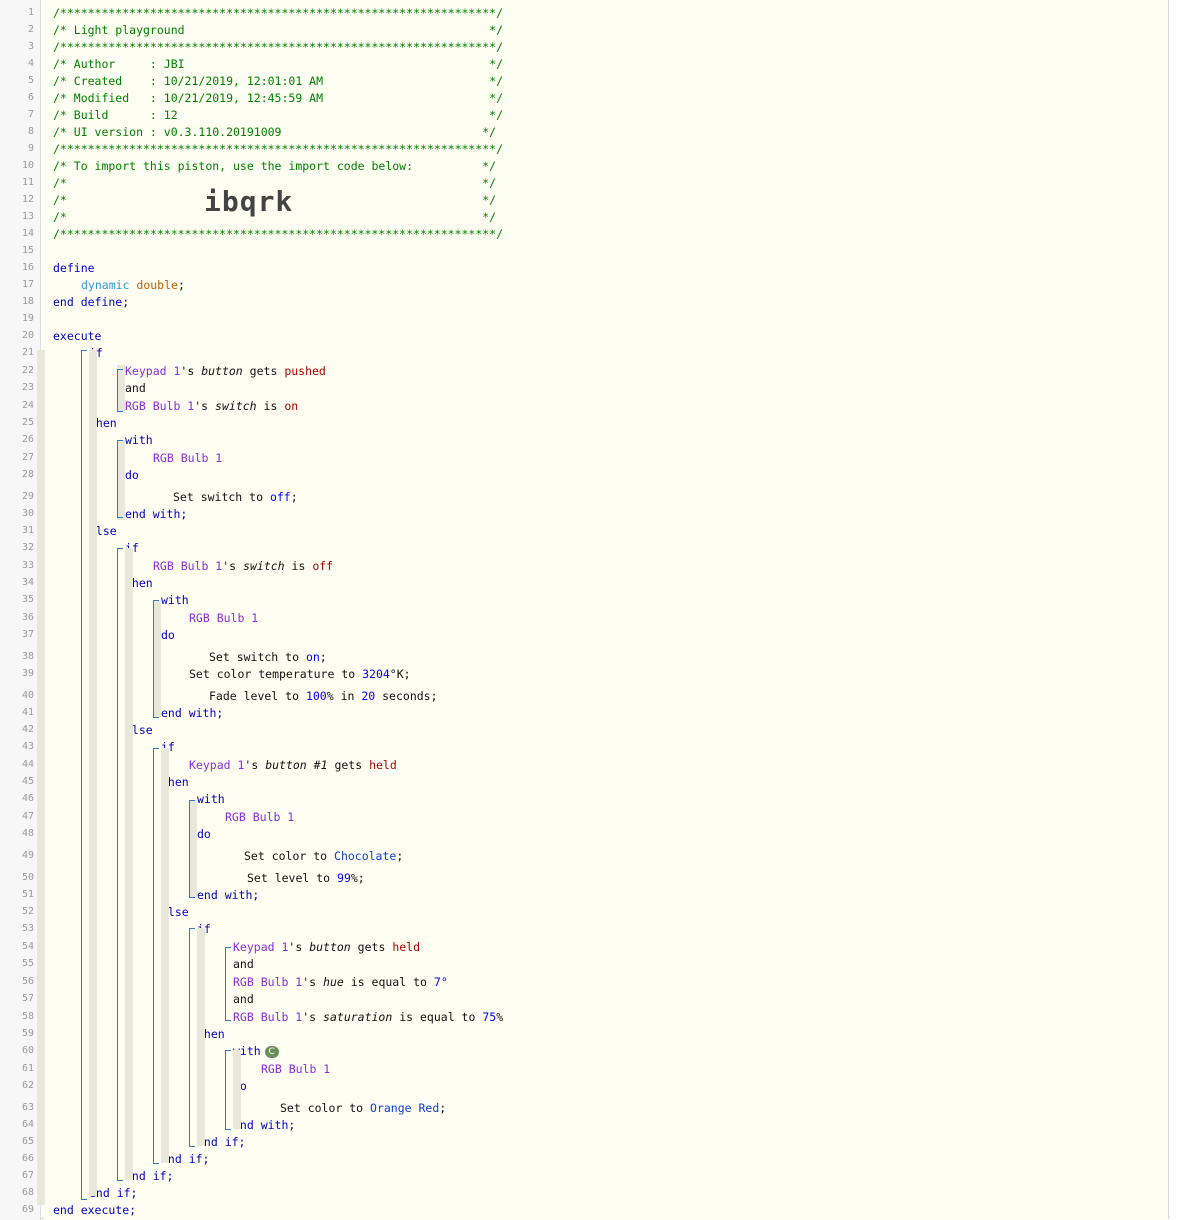 The width and height of the screenshot is (1178, 1220). Describe the element at coordinates (296, 765) in the screenshot. I see `attribute: button #1` at that location.